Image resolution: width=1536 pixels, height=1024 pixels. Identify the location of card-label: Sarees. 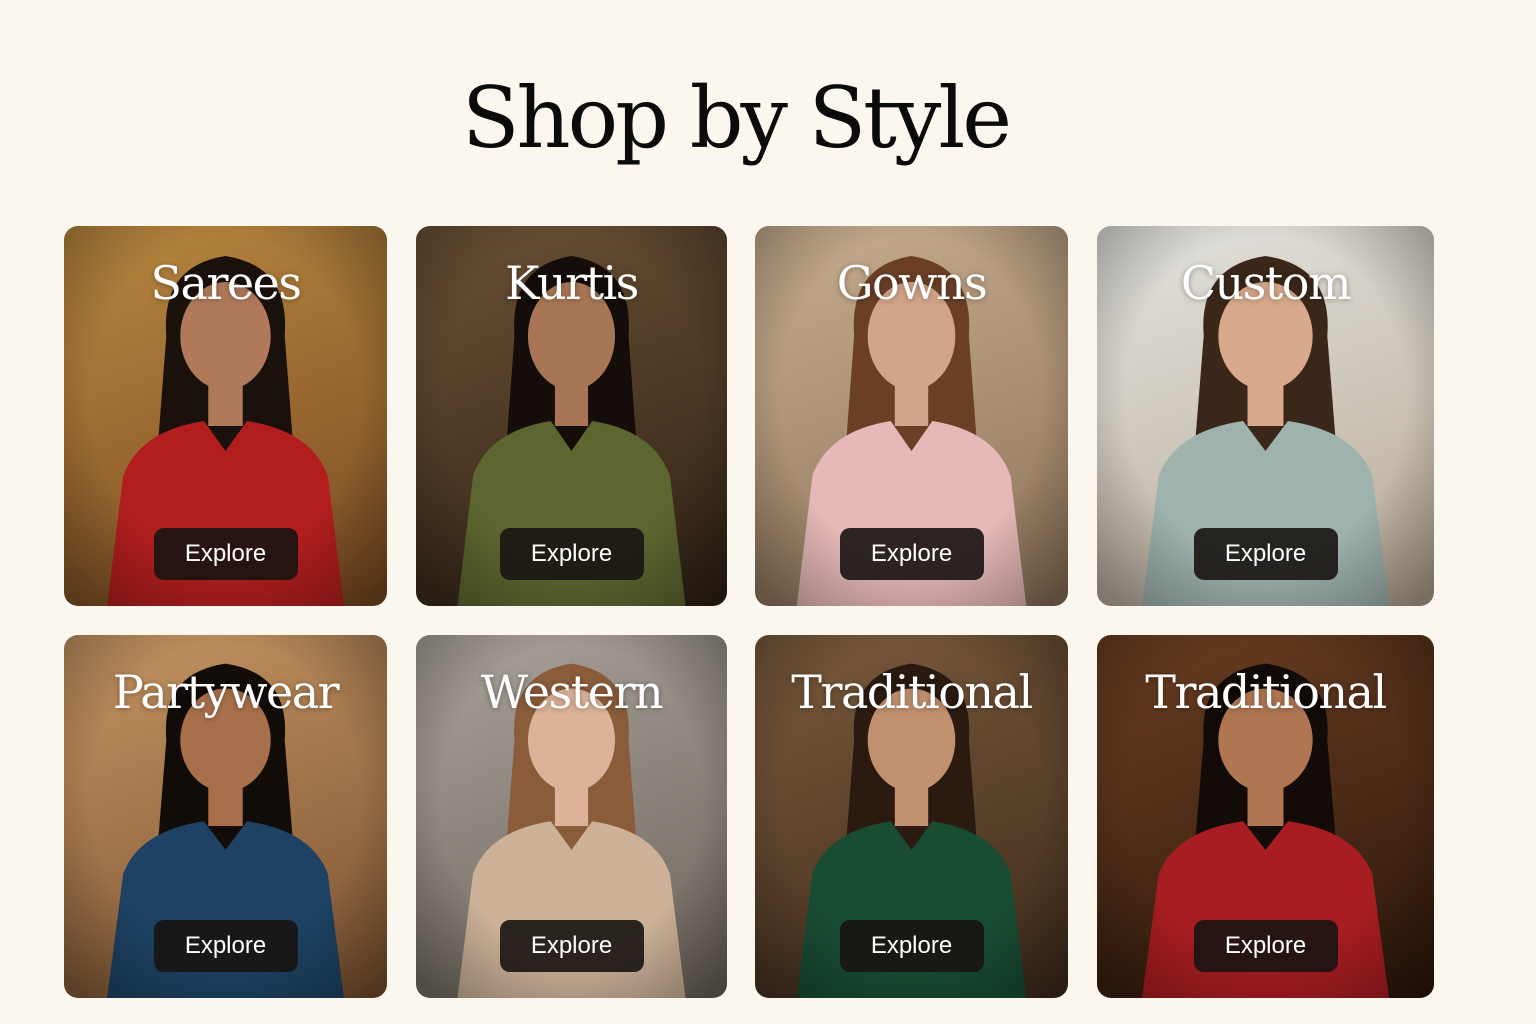
(226, 283).